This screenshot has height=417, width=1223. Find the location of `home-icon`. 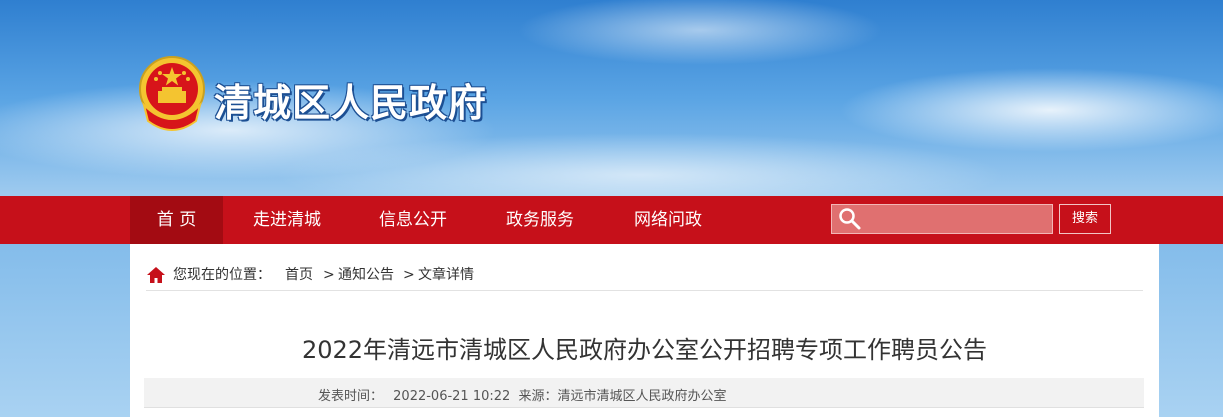

home-icon is located at coordinates (156, 275).